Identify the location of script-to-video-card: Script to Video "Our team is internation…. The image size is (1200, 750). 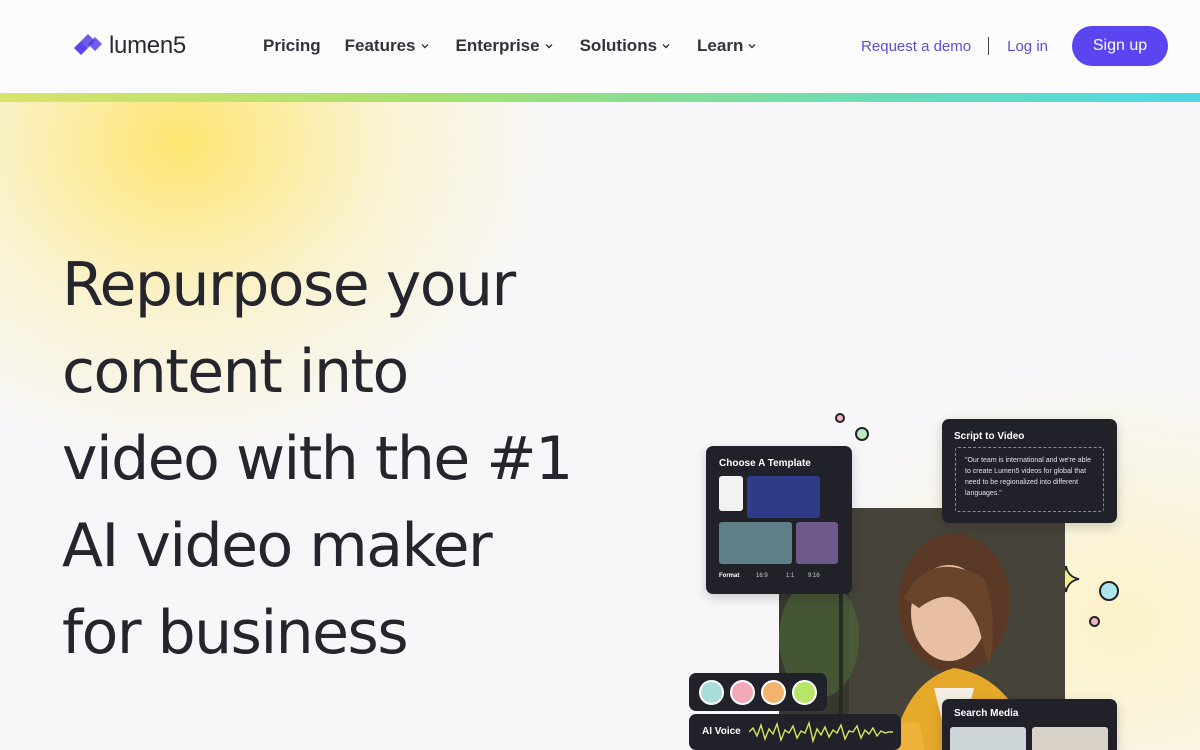
(1029, 471).